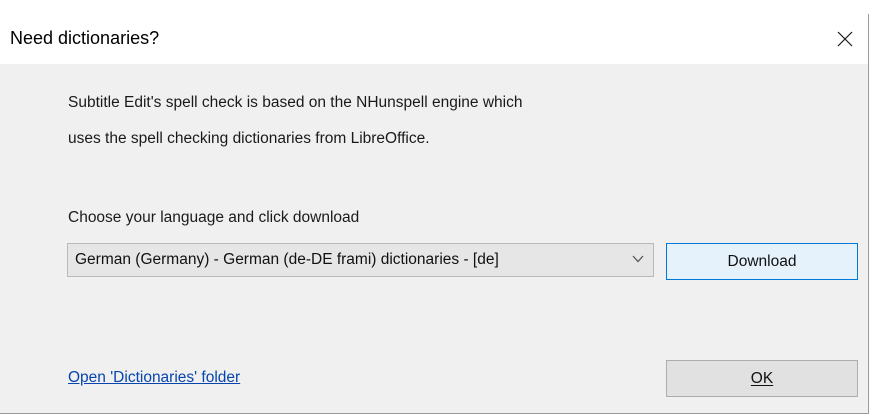 This screenshot has height=414, width=869. I want to click on ok-button: OK, so click(762, 378).